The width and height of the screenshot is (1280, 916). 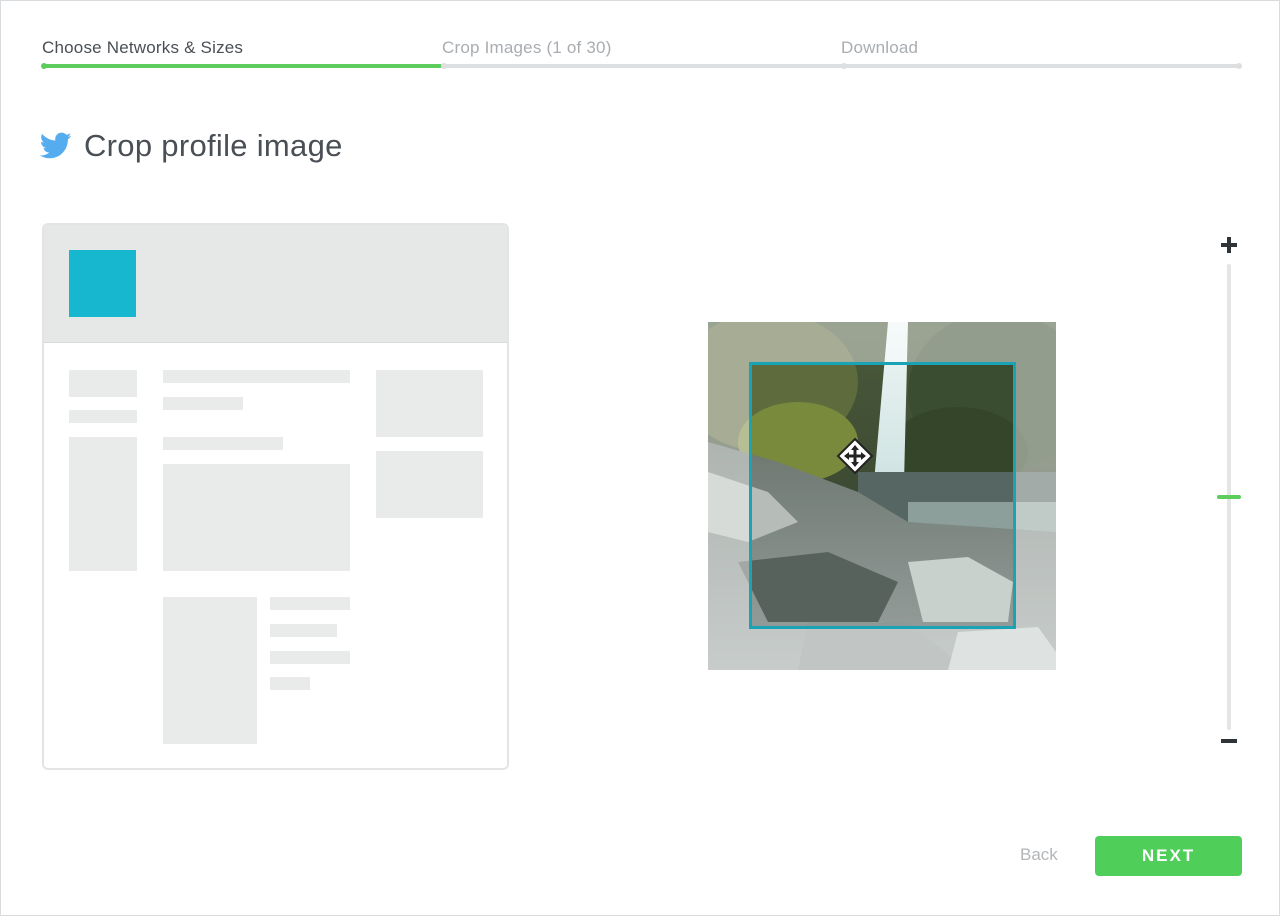 I want to click on stepper-dot-end, so click(x=1239, y=66).